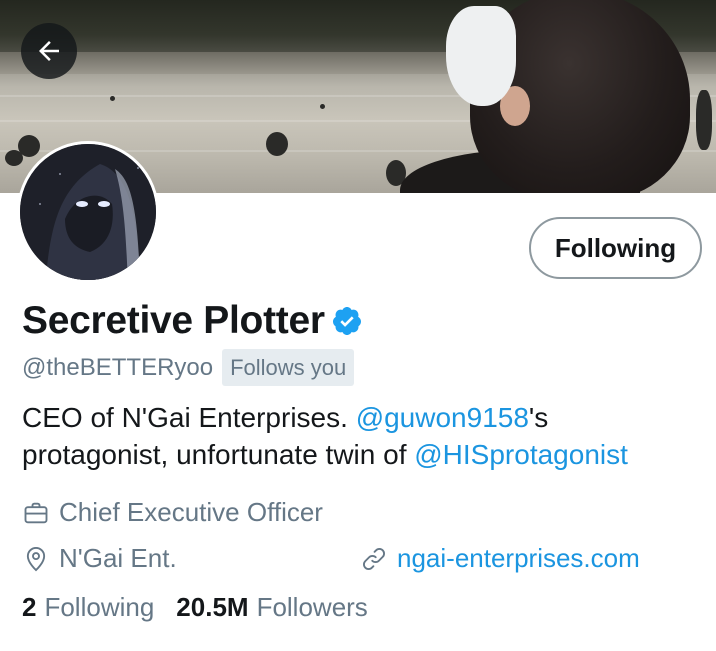 The image size is (716, 651). What do you see at coordinates (374, 558) in the screenshot?
I see `link-icon` at bounding box center [374, 558].